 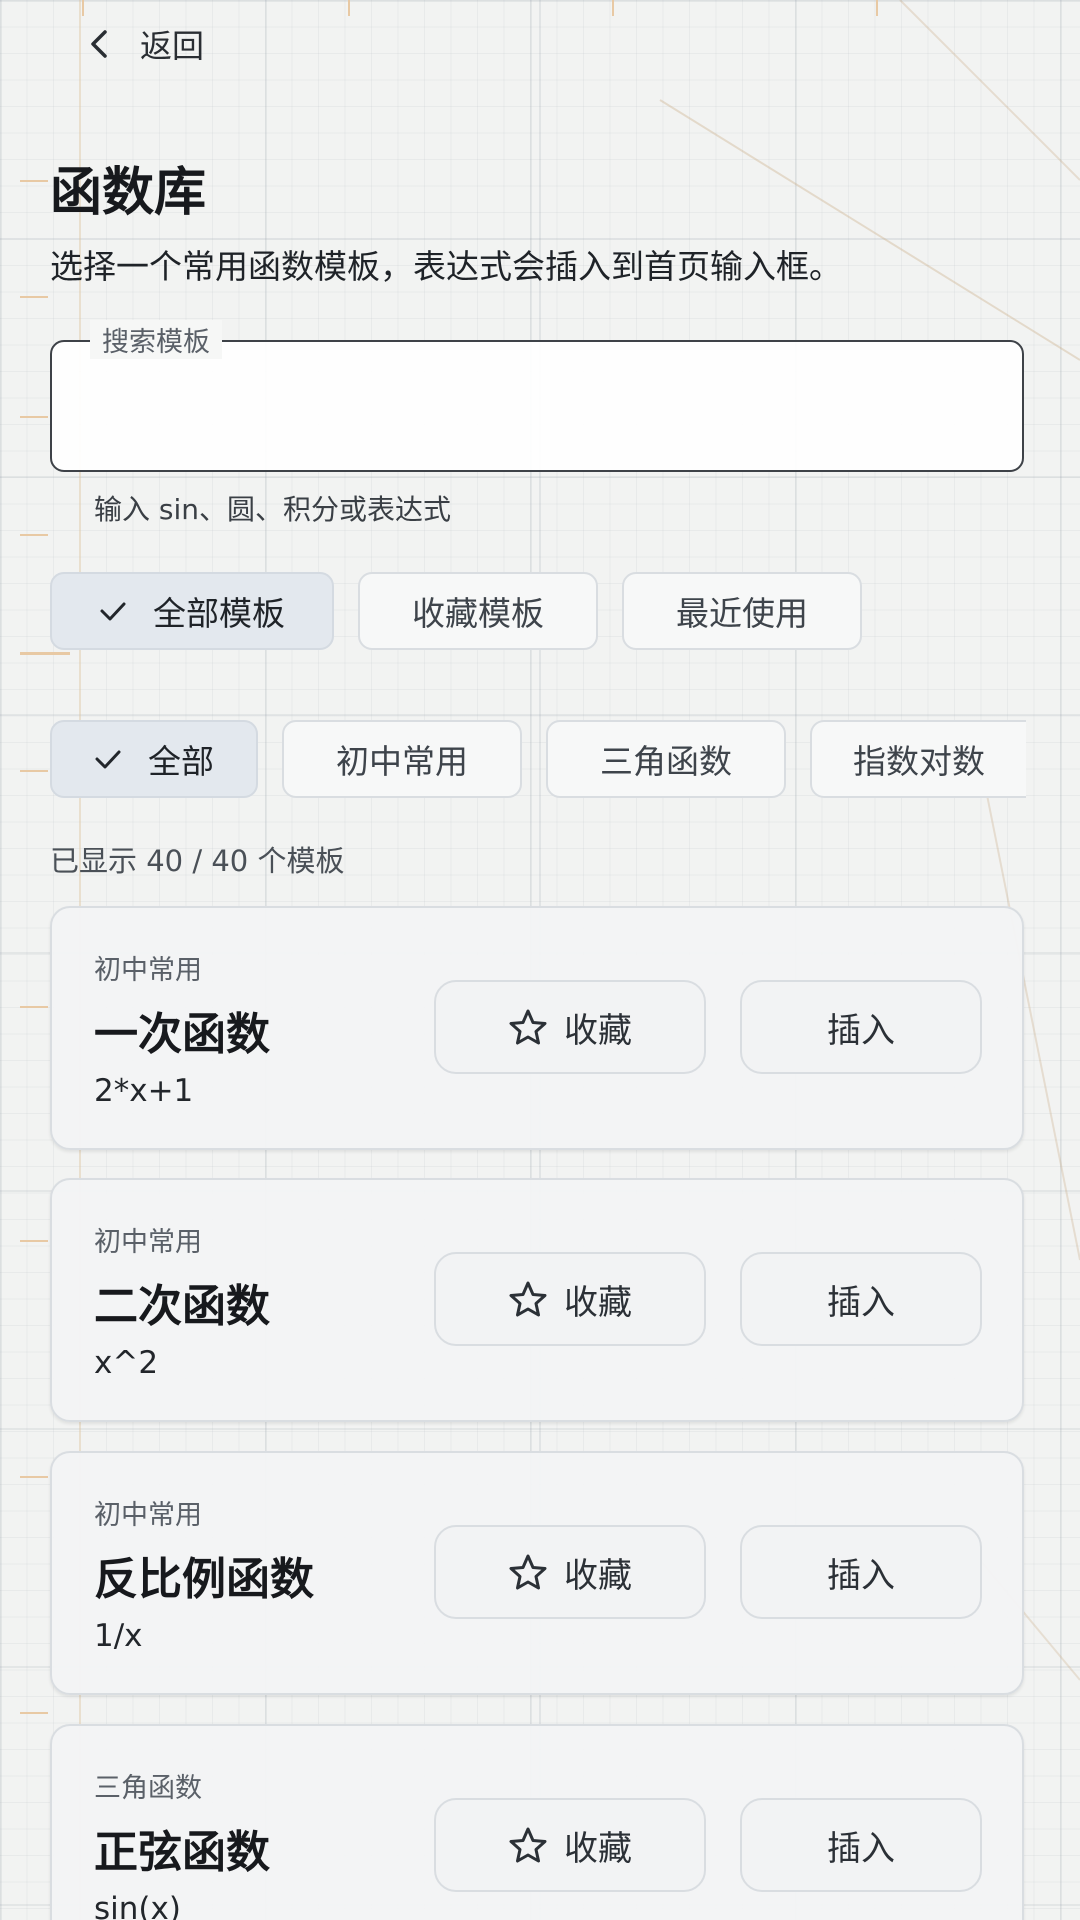 What do you see at coordinates (219, 613) in the screenshot?
I see `chip-label: 全部模板` at bounding box center [219, 613].